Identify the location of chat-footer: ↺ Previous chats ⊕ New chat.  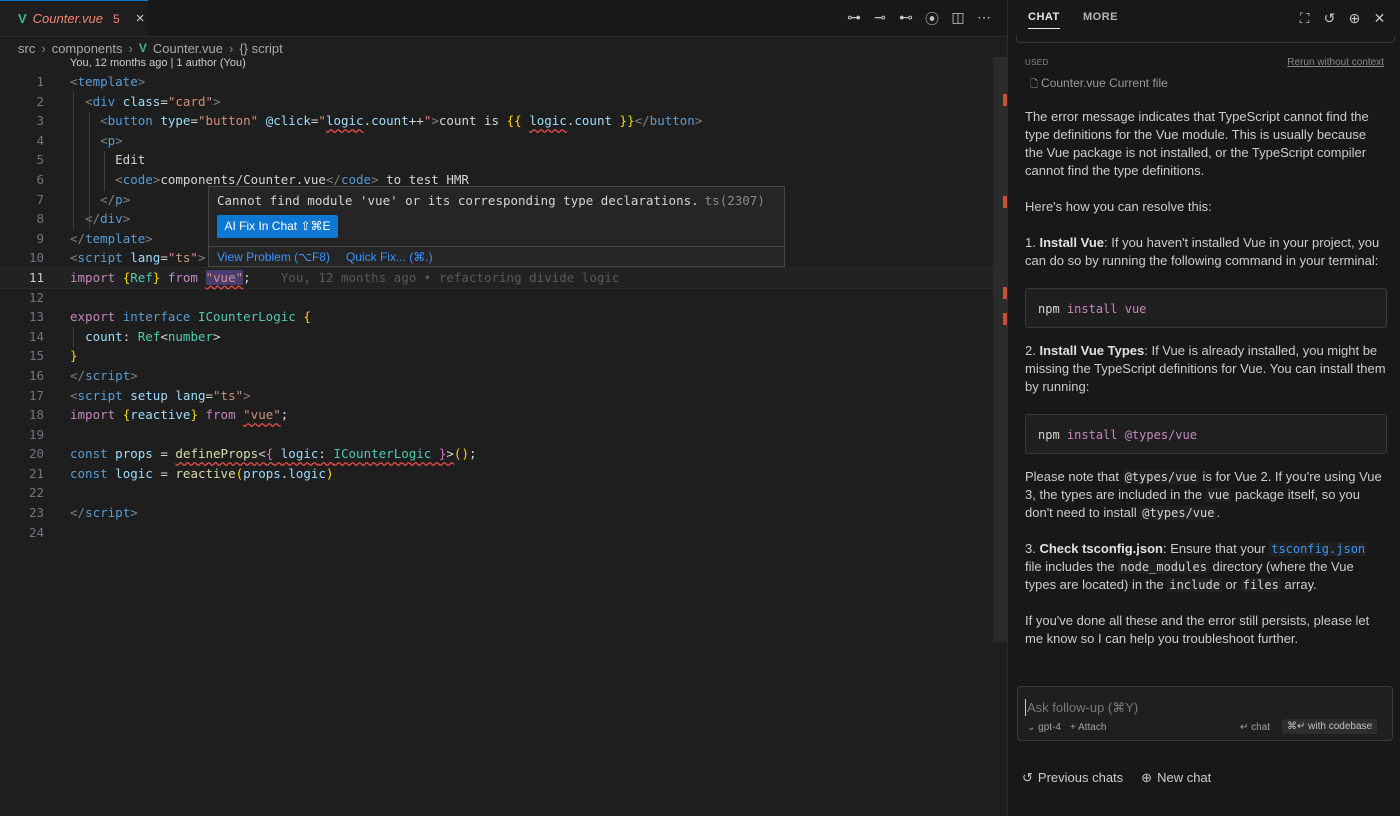
(1116, 778).